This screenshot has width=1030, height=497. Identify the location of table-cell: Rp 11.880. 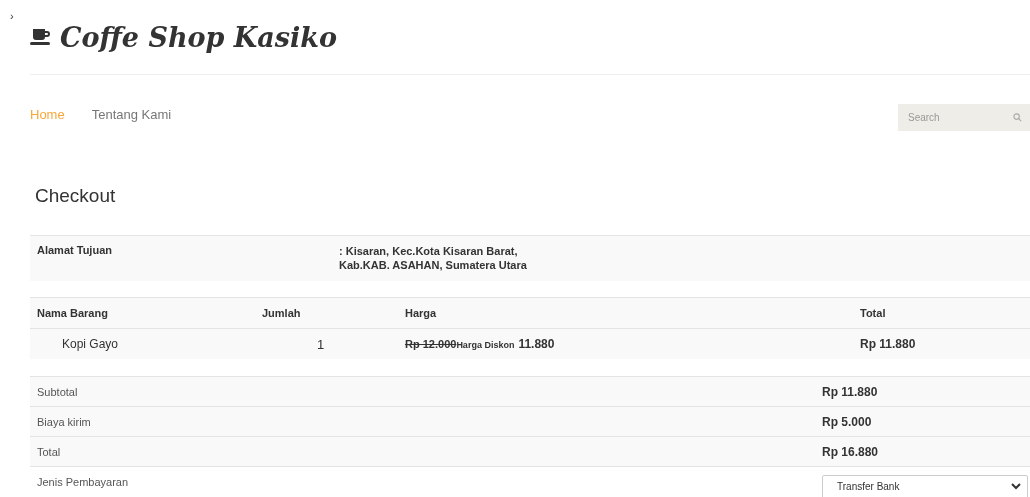
(888, 344).